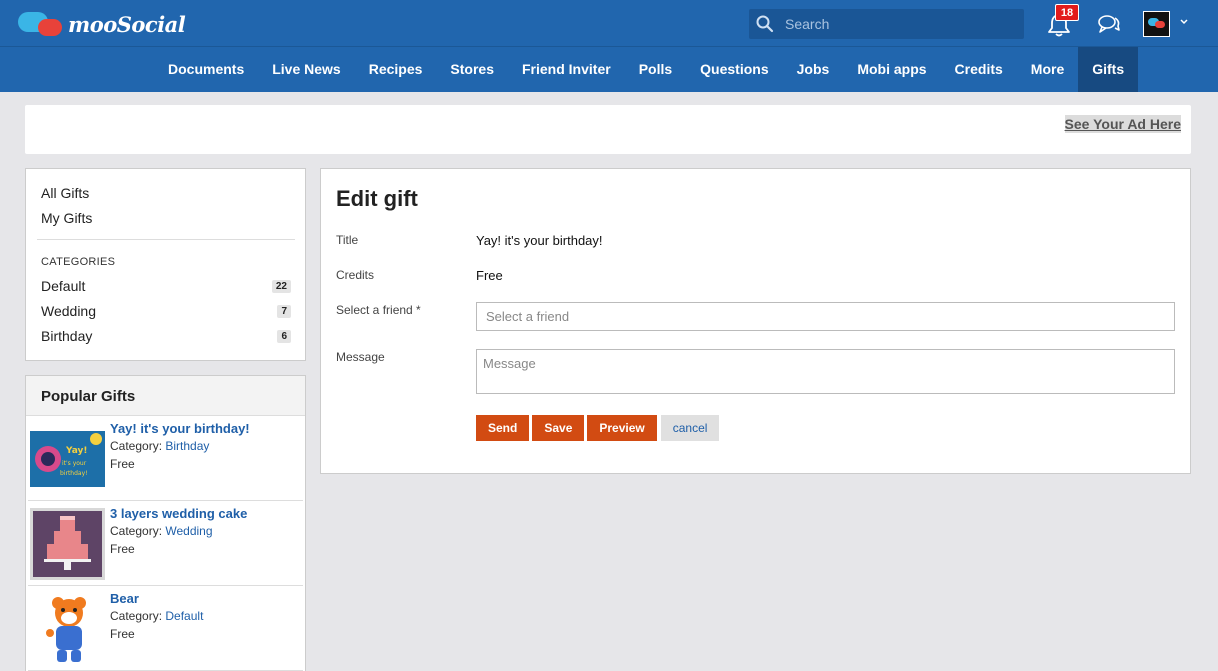 This screenshot has height=671, width=1218. I want to click on credits-value: Free, so click(489, 275).